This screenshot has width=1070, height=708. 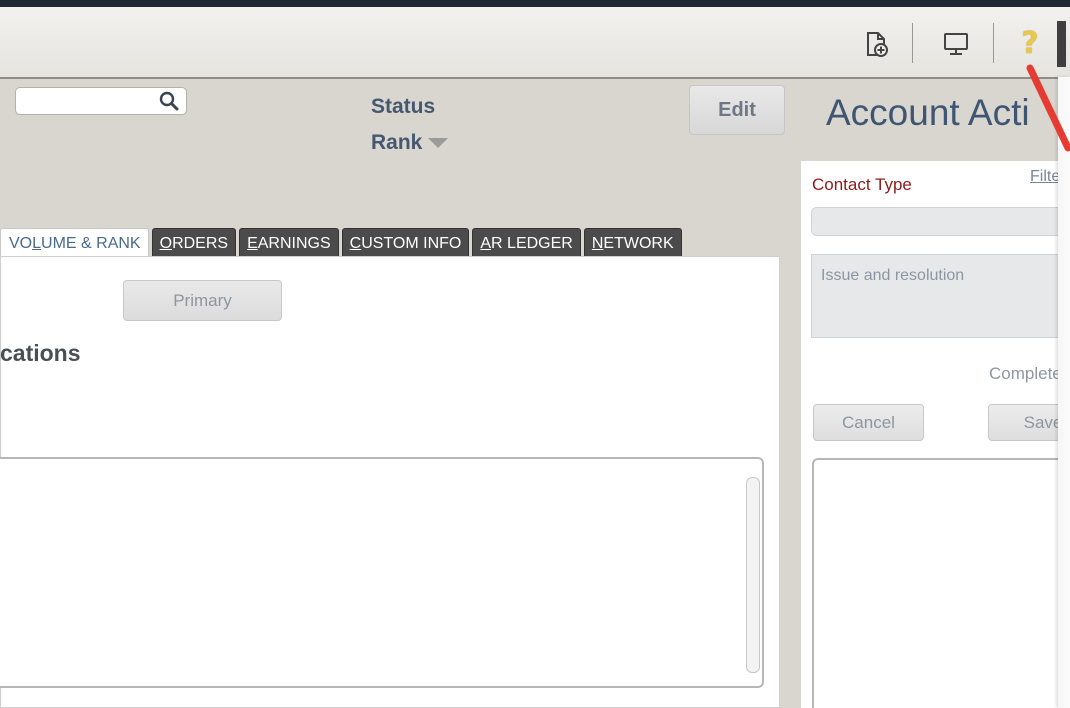 What do you see at coordinates (753, 575) in the screenshot?
I see `scrollbar` at bounding box center [753, 575].